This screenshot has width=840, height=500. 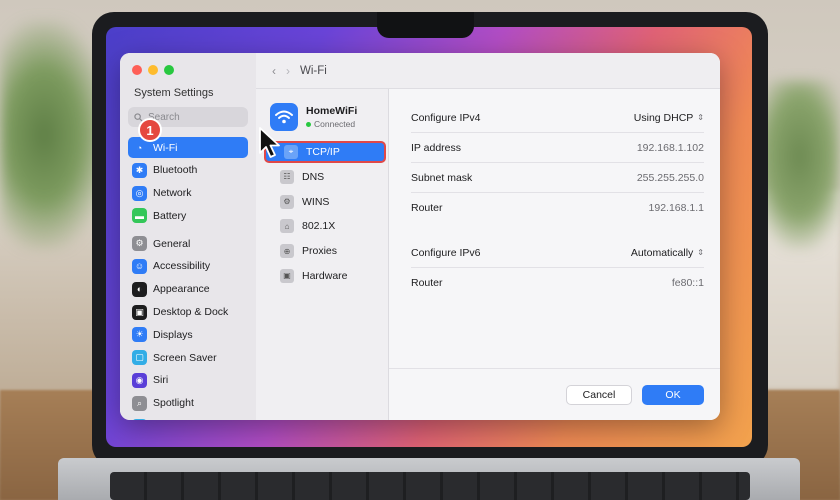 I want to click on select-value: Automatically, so click(x=662, y=252).